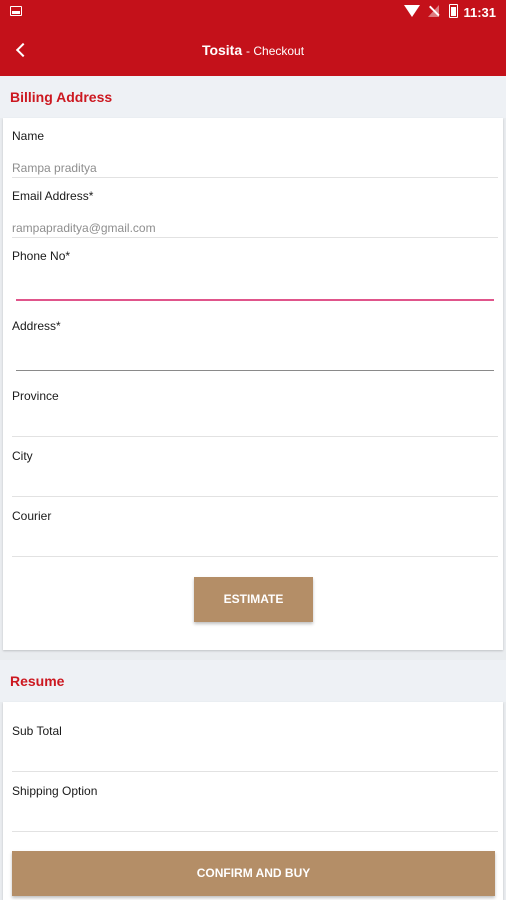  What do you see at coordinates (22, 456) in the screenshot?
I see `city-label: City` at bounding box center [22, 456].